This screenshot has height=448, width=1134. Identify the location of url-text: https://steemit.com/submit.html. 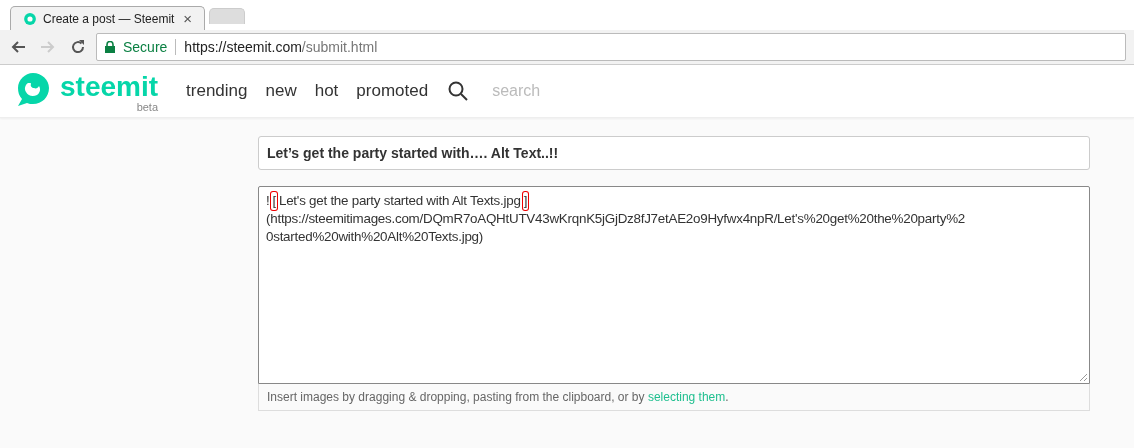
(281, 47).